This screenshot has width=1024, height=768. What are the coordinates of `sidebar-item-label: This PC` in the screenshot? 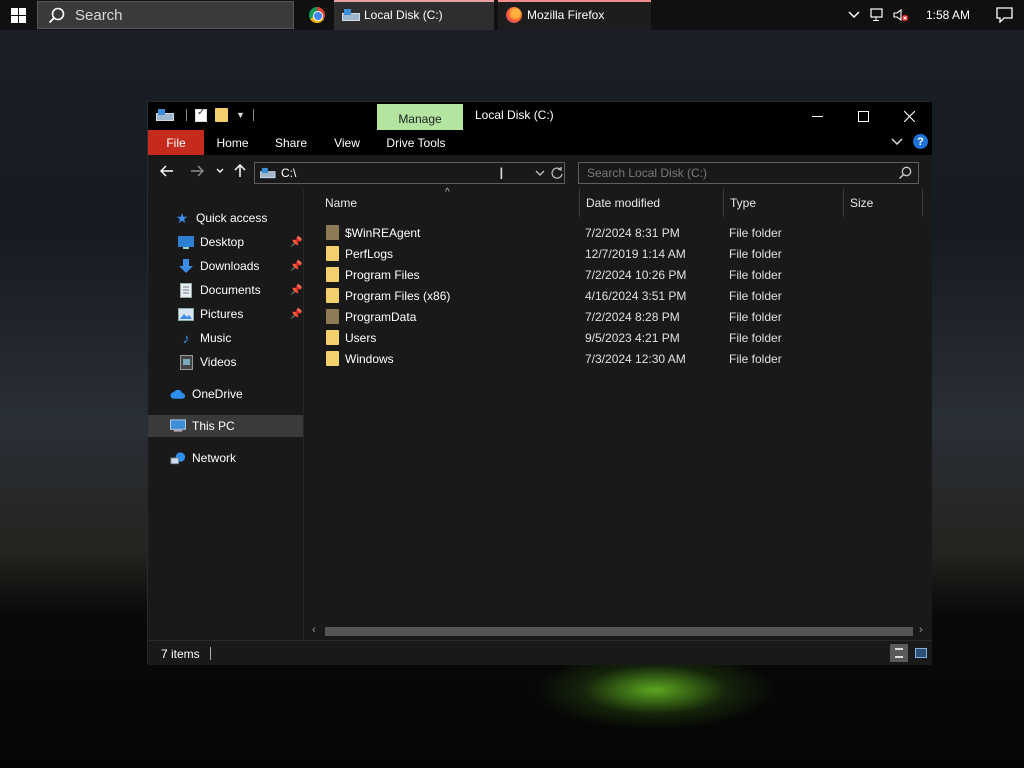 It's located at (213, 426).